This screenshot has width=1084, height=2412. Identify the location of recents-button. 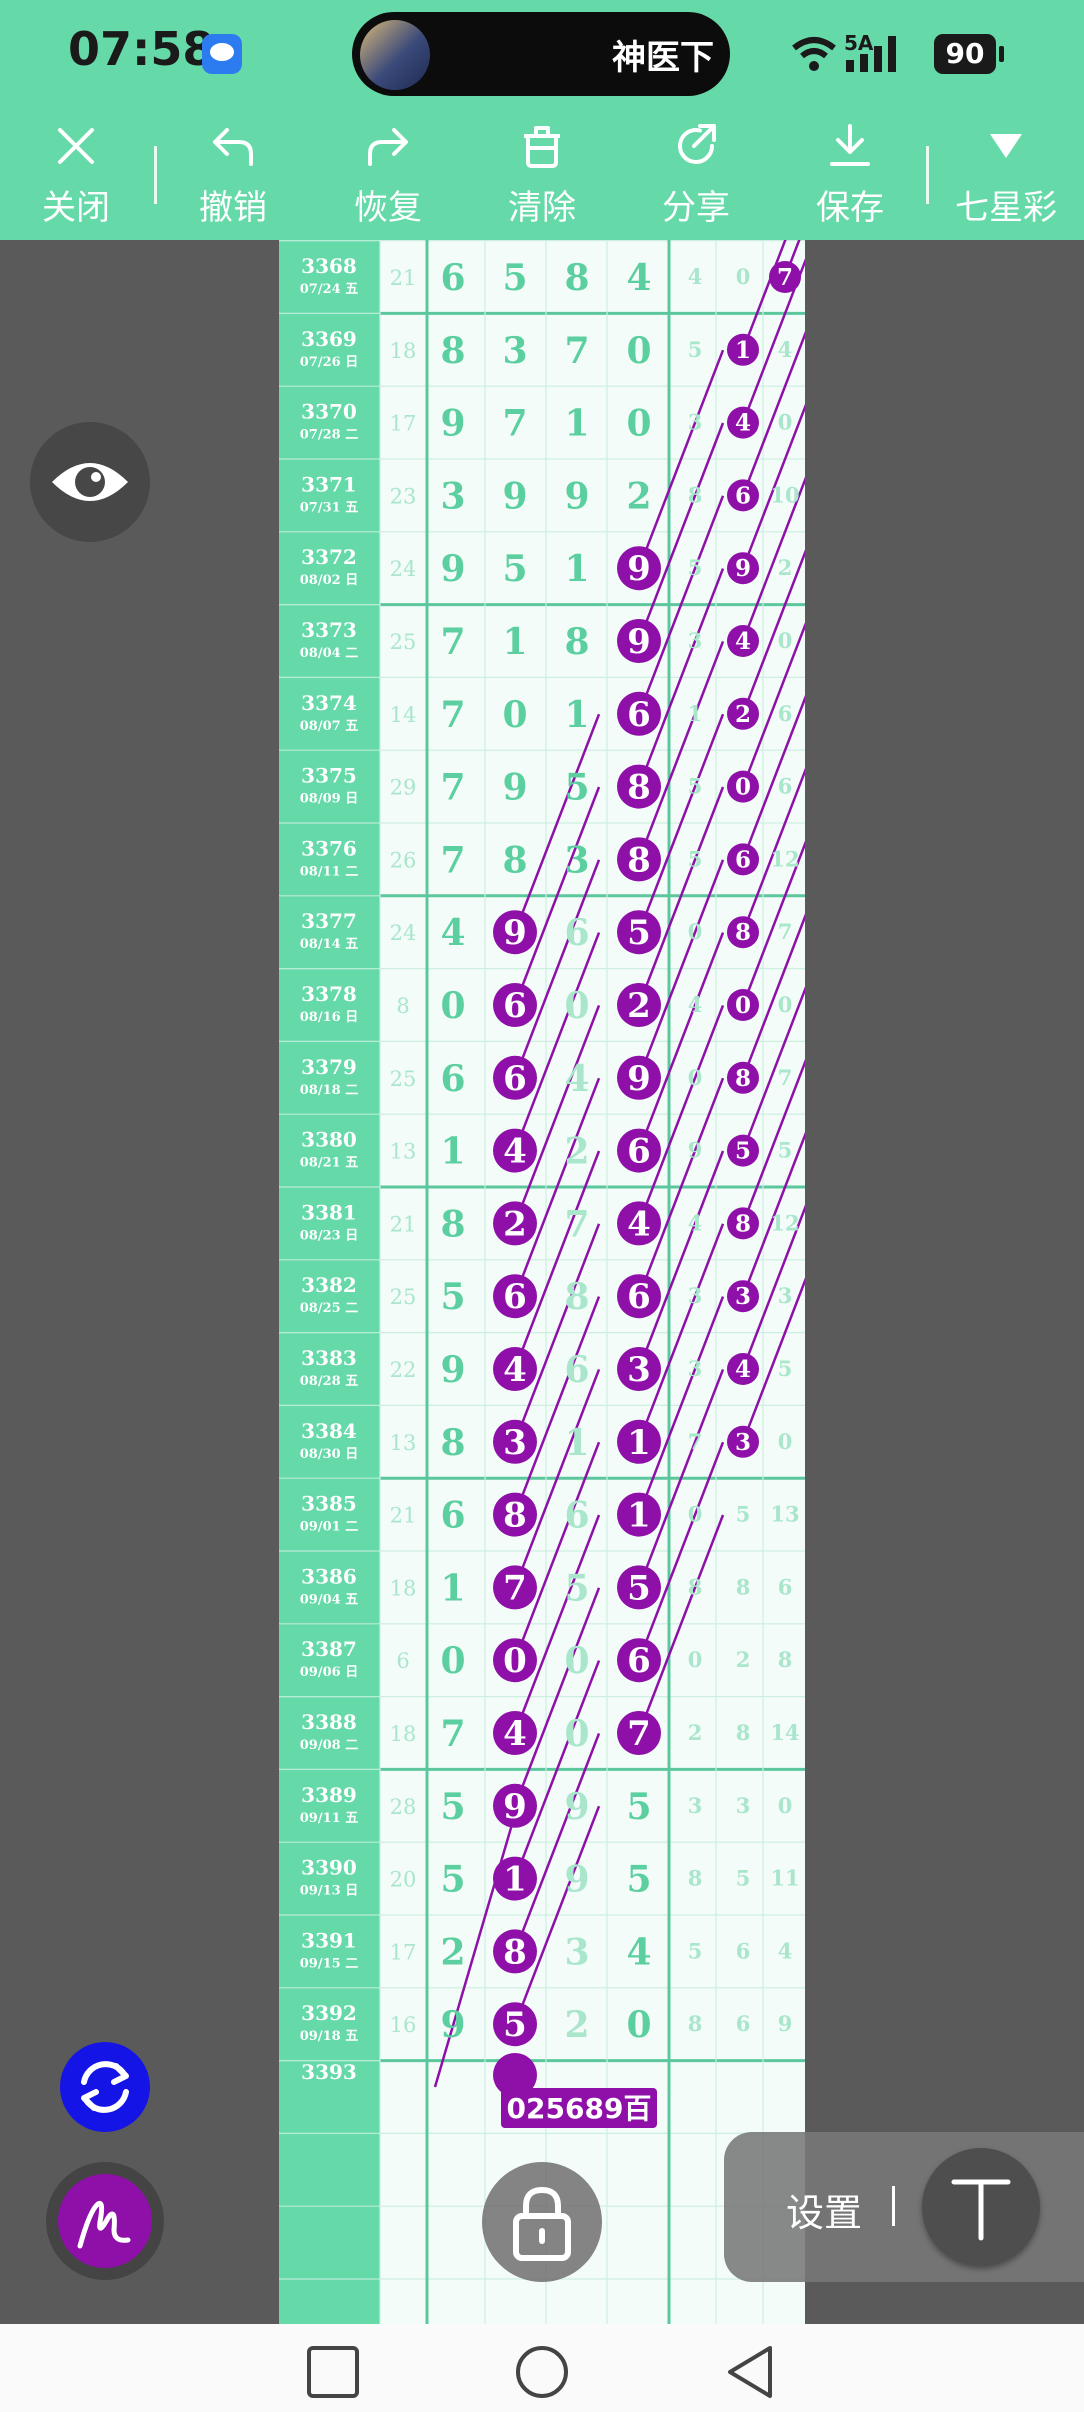
(333, 2372).